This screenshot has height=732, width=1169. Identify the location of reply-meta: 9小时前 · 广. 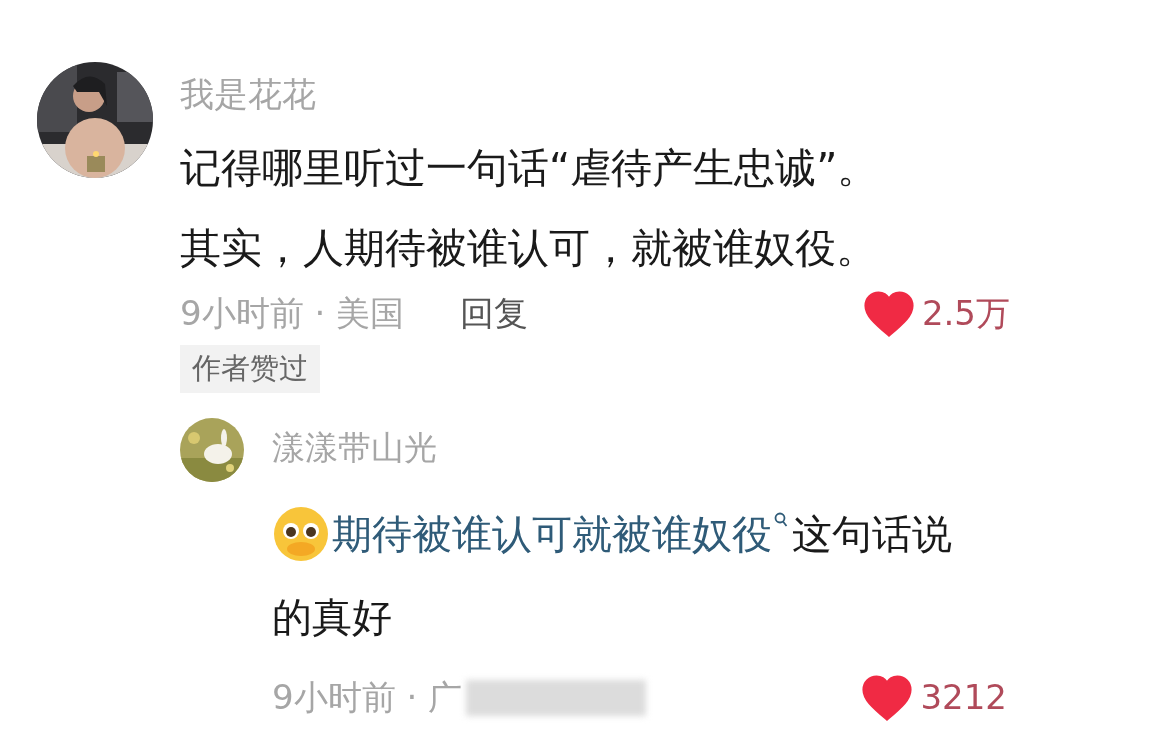
(367, 697).